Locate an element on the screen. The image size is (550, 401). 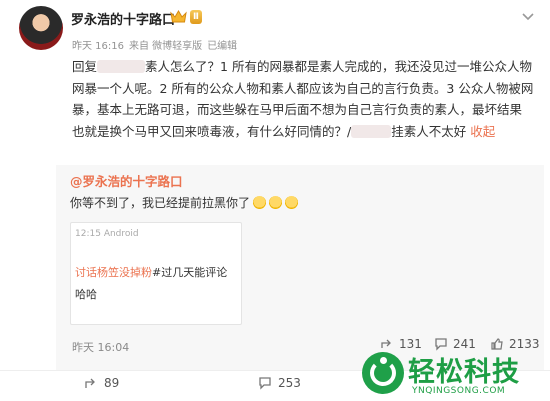
watermark: 轻松科技 YNQINGSONG.COM is located at coordinates (455, 375).